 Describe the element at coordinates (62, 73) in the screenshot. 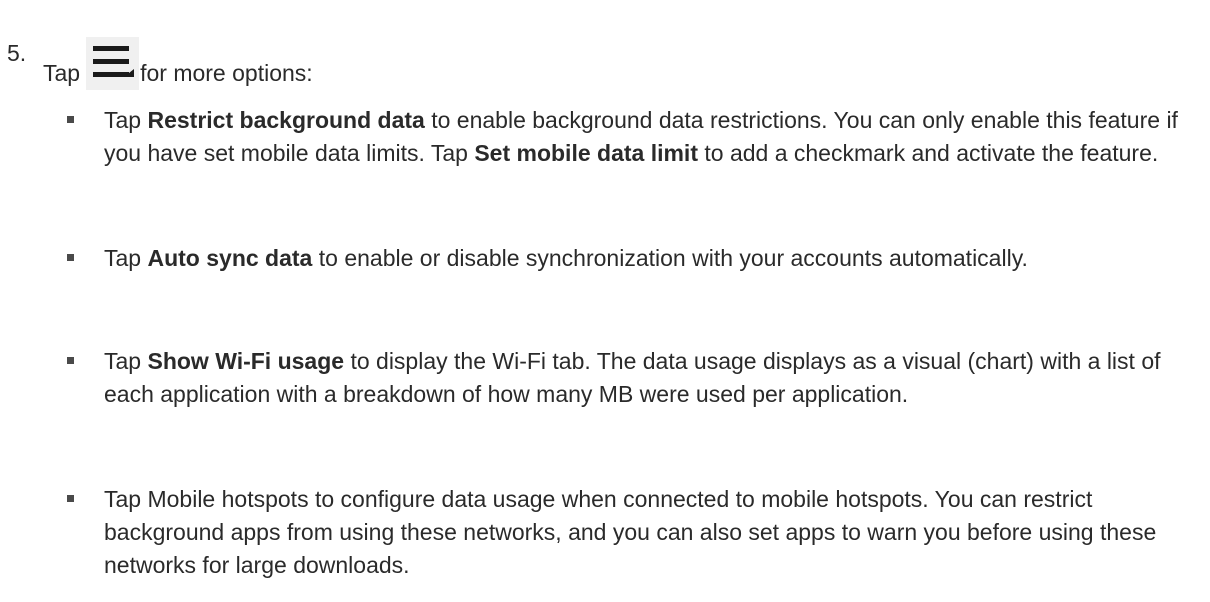

I see `step-text-before: Tap` at that location.